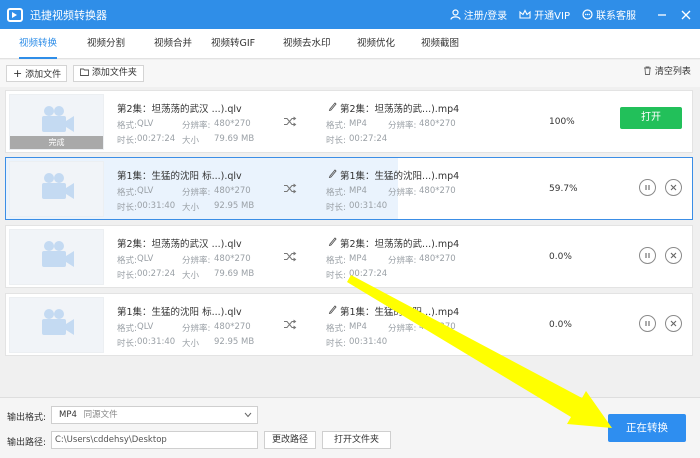  I want to click on output-format-select: MP4 同源文件, so click(154, 415).